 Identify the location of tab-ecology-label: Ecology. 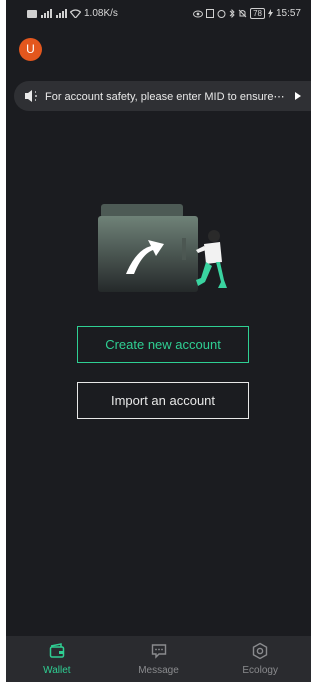
(260, 670).